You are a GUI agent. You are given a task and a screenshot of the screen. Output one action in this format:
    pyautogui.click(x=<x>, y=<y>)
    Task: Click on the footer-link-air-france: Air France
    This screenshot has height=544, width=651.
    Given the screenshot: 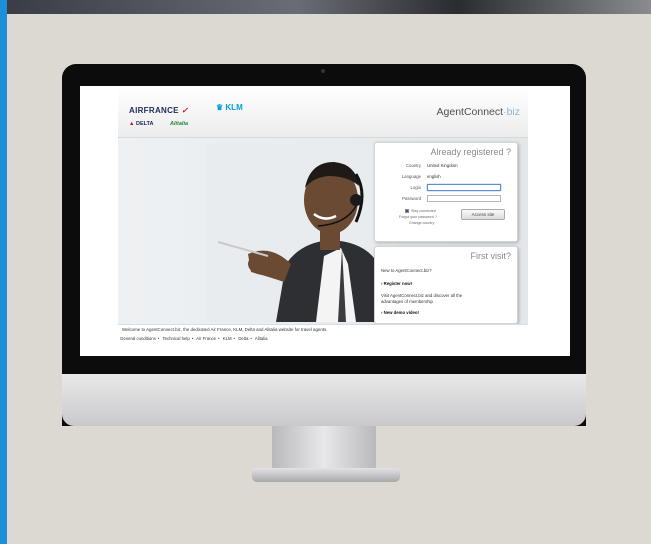 What is the action you would take?
    pyautogui.click(x=206, y=338)
    